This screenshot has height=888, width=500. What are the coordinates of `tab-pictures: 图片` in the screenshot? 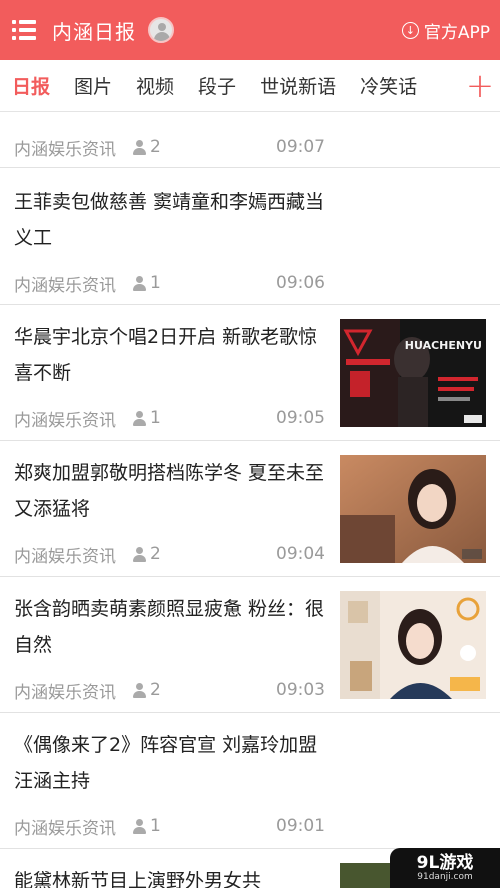 It's located at (93, 85).